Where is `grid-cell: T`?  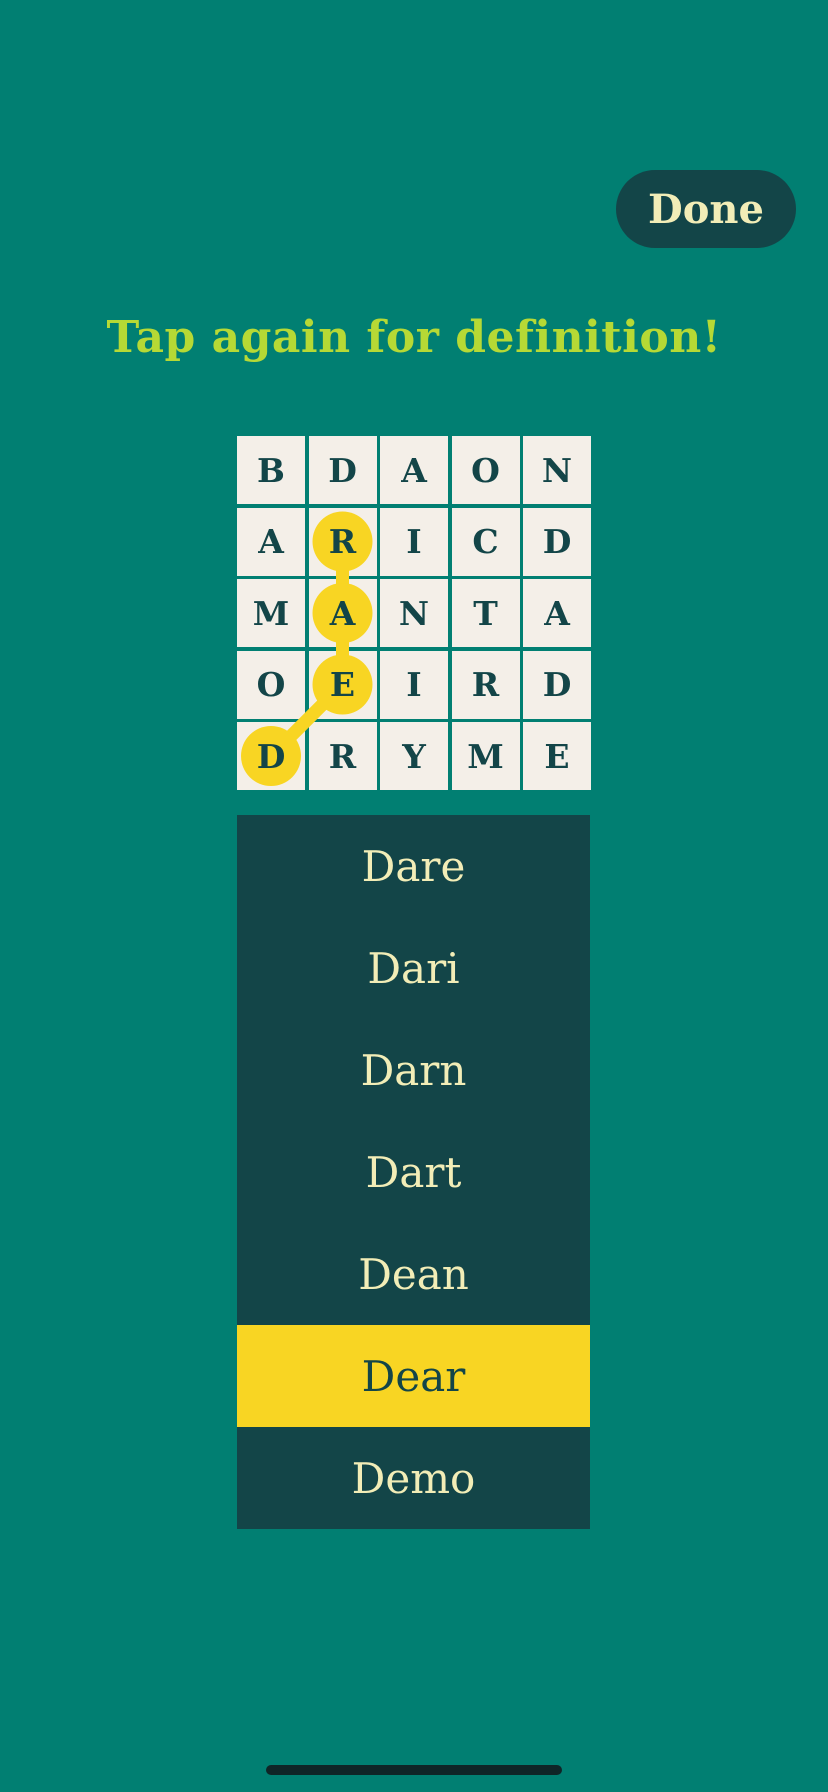 grid-cell: T is located at coordinates (485, 613).